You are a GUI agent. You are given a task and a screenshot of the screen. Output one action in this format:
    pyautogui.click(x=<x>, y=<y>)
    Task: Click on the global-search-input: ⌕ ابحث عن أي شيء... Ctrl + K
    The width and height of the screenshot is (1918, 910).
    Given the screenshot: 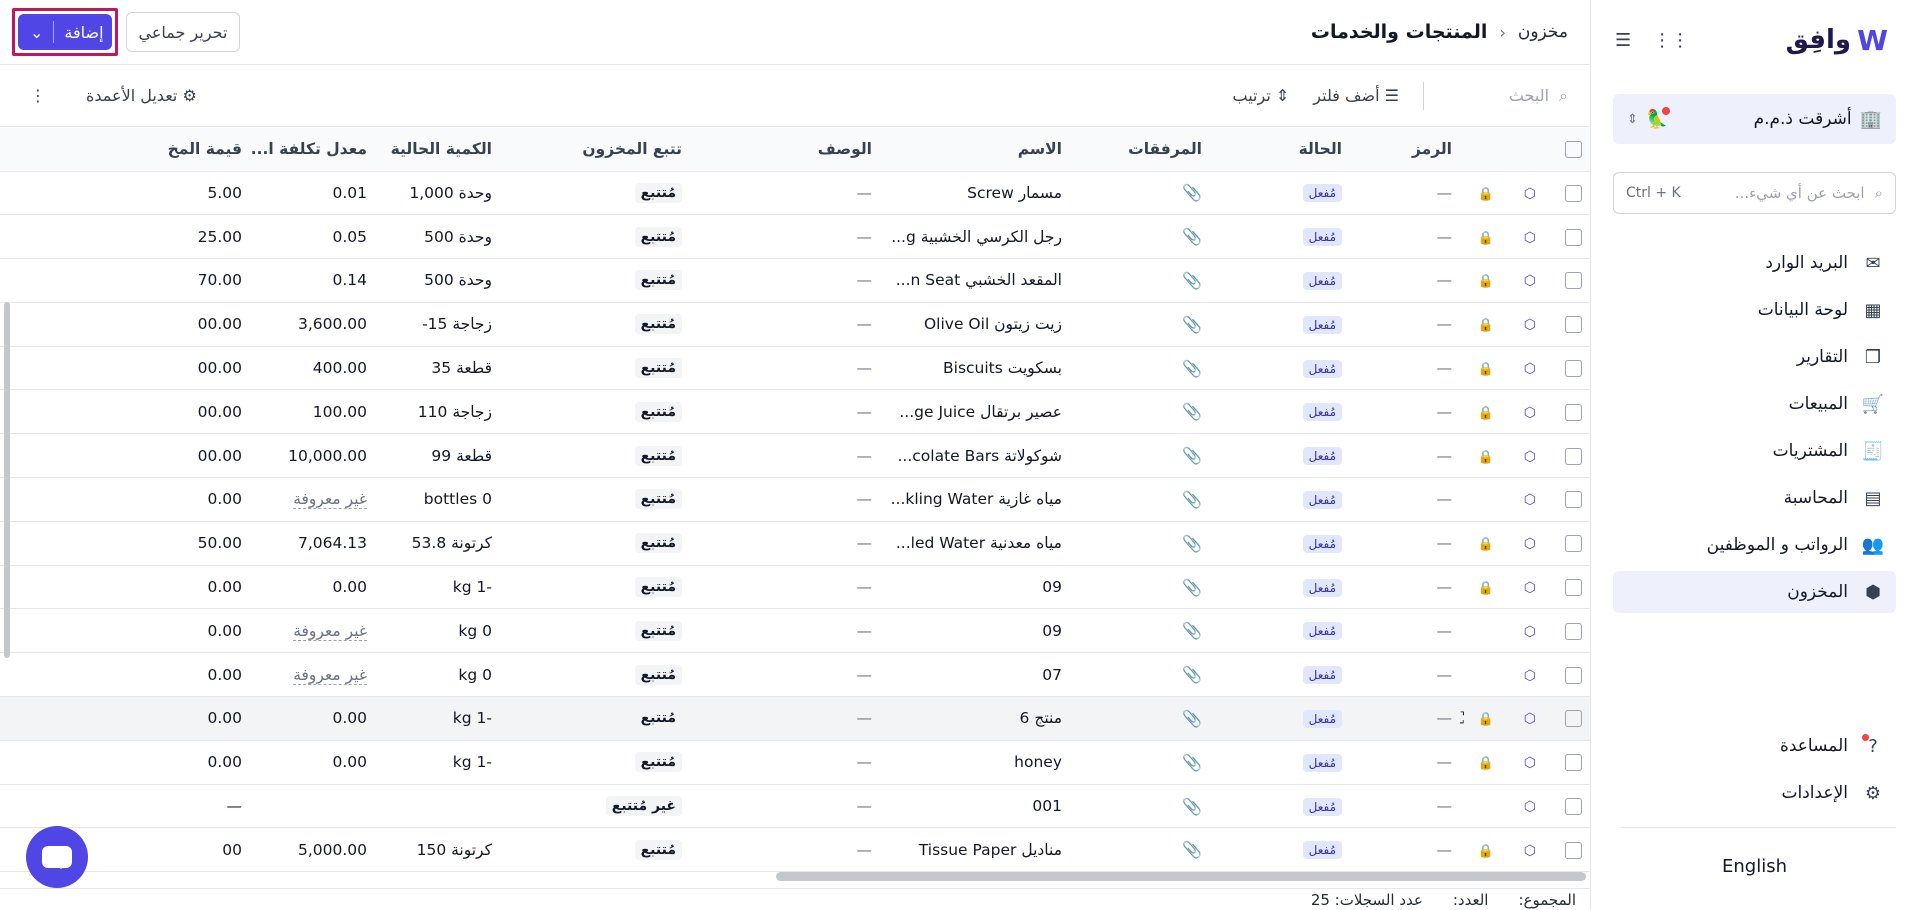 What is the action you would take?
    pyautogui.click(x=1754, y=193)
    